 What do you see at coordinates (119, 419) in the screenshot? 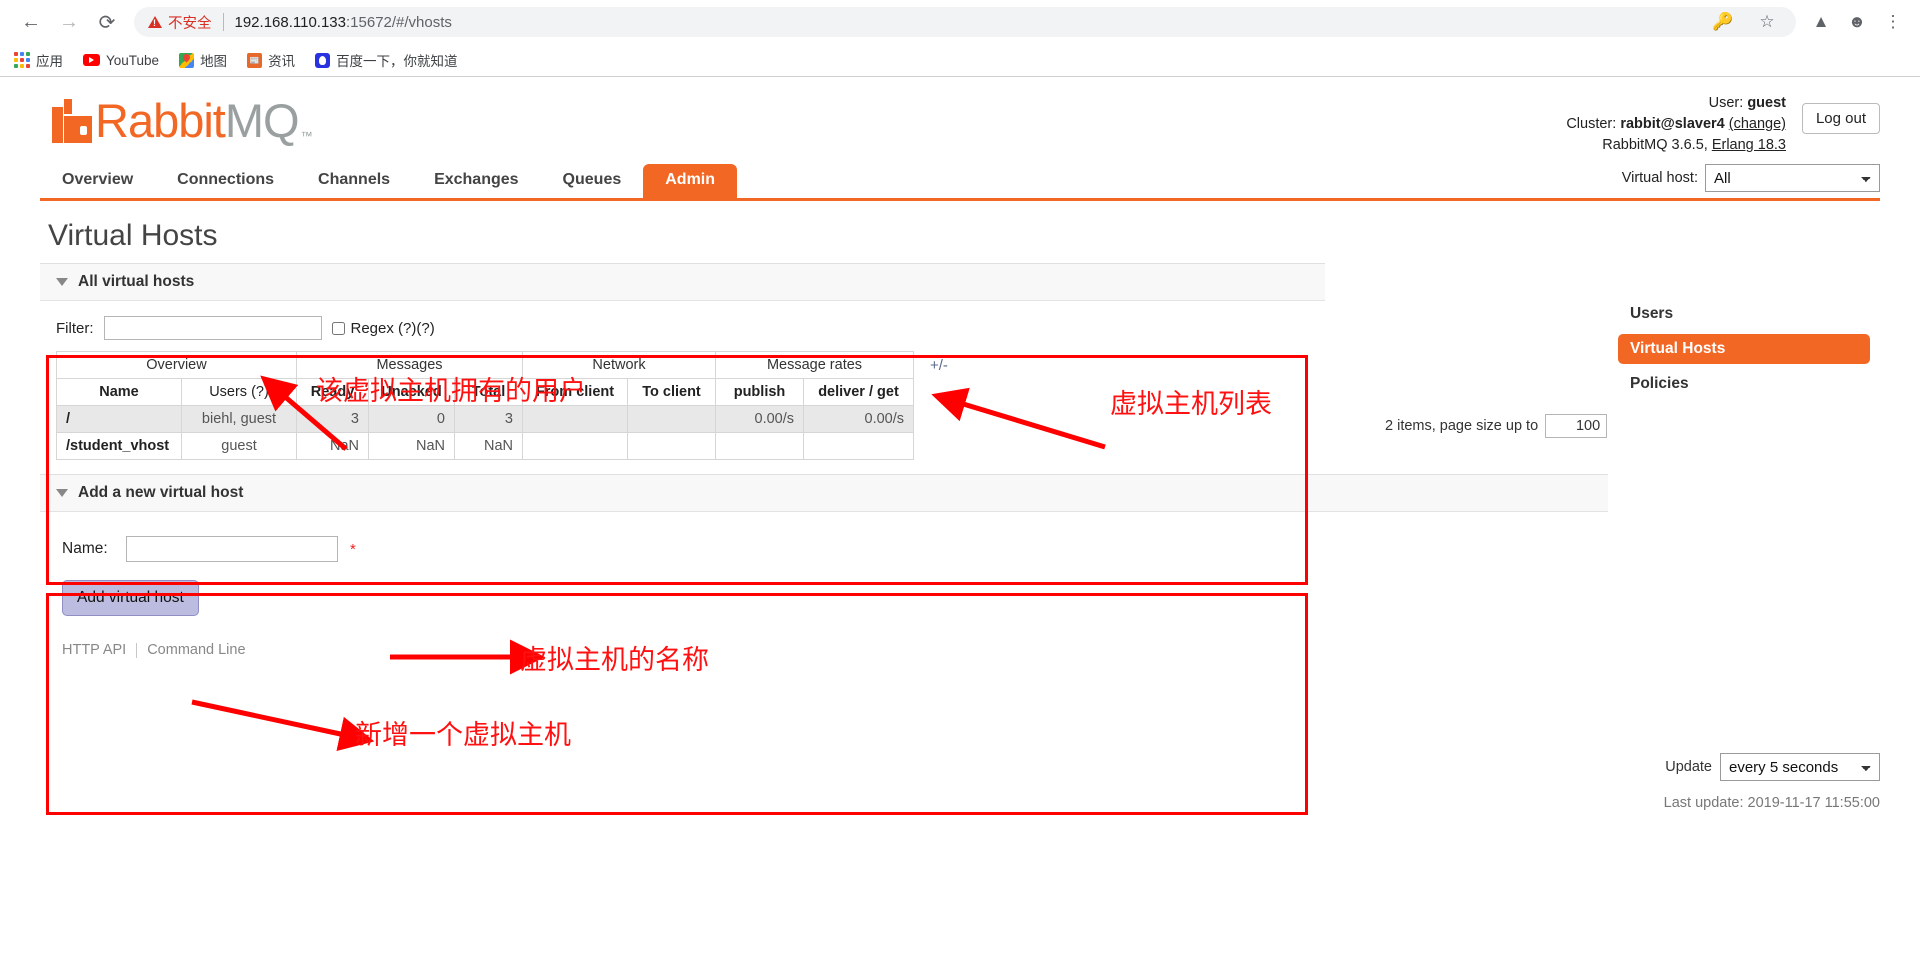
I see `cell-name: /` at bounding box center [119, 419].